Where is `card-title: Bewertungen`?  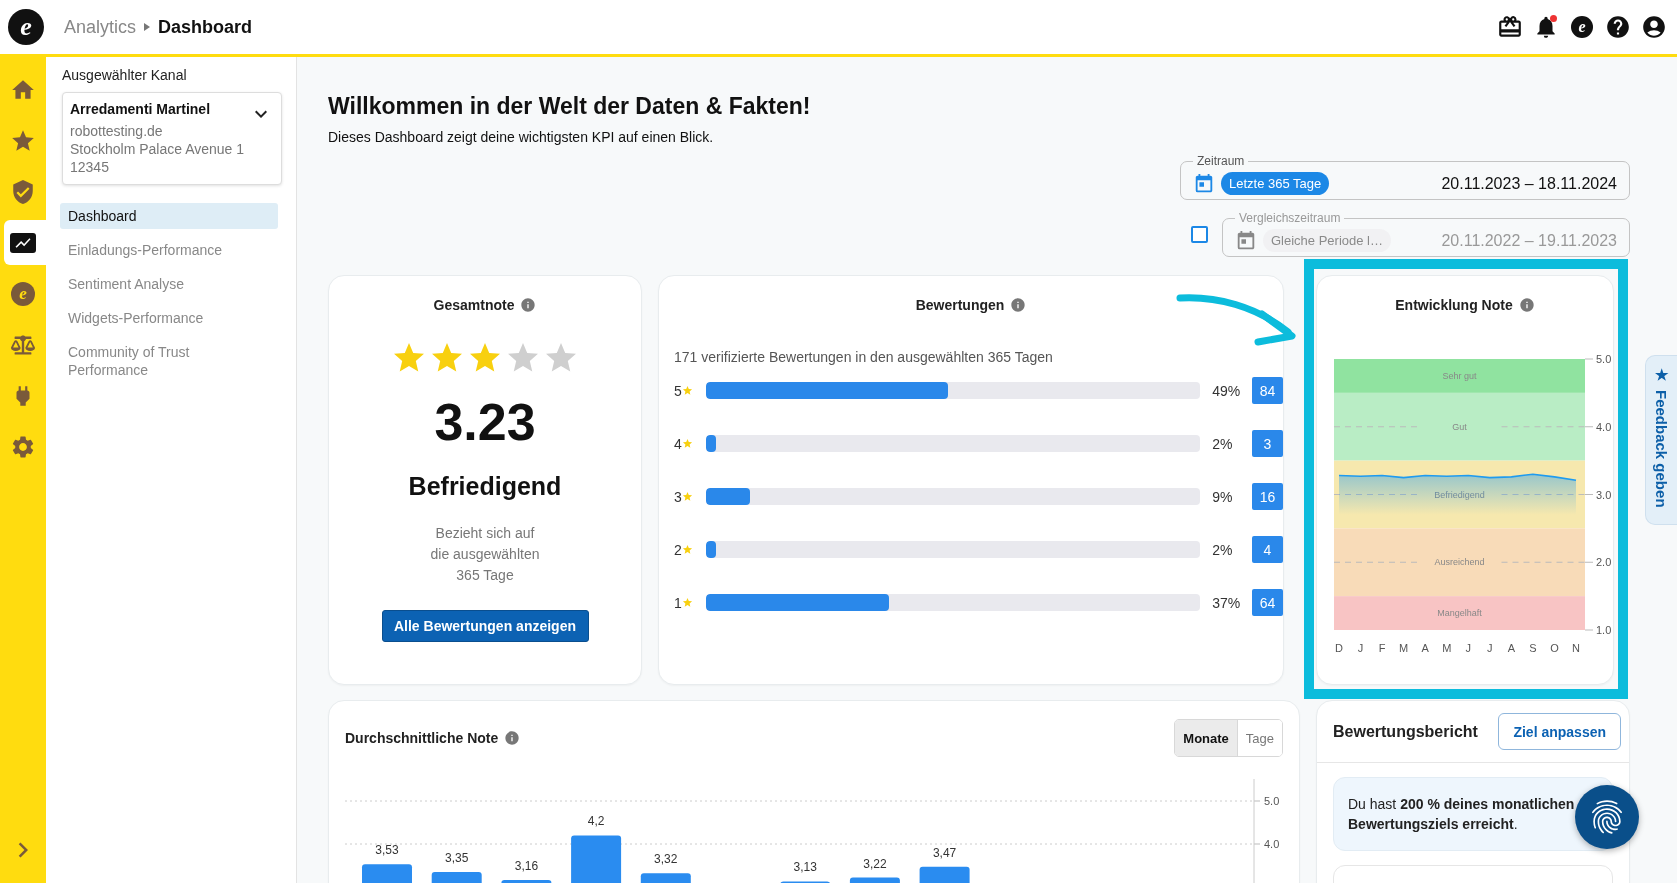 card-title: Bewertungen is located at coordinates (960, 305).